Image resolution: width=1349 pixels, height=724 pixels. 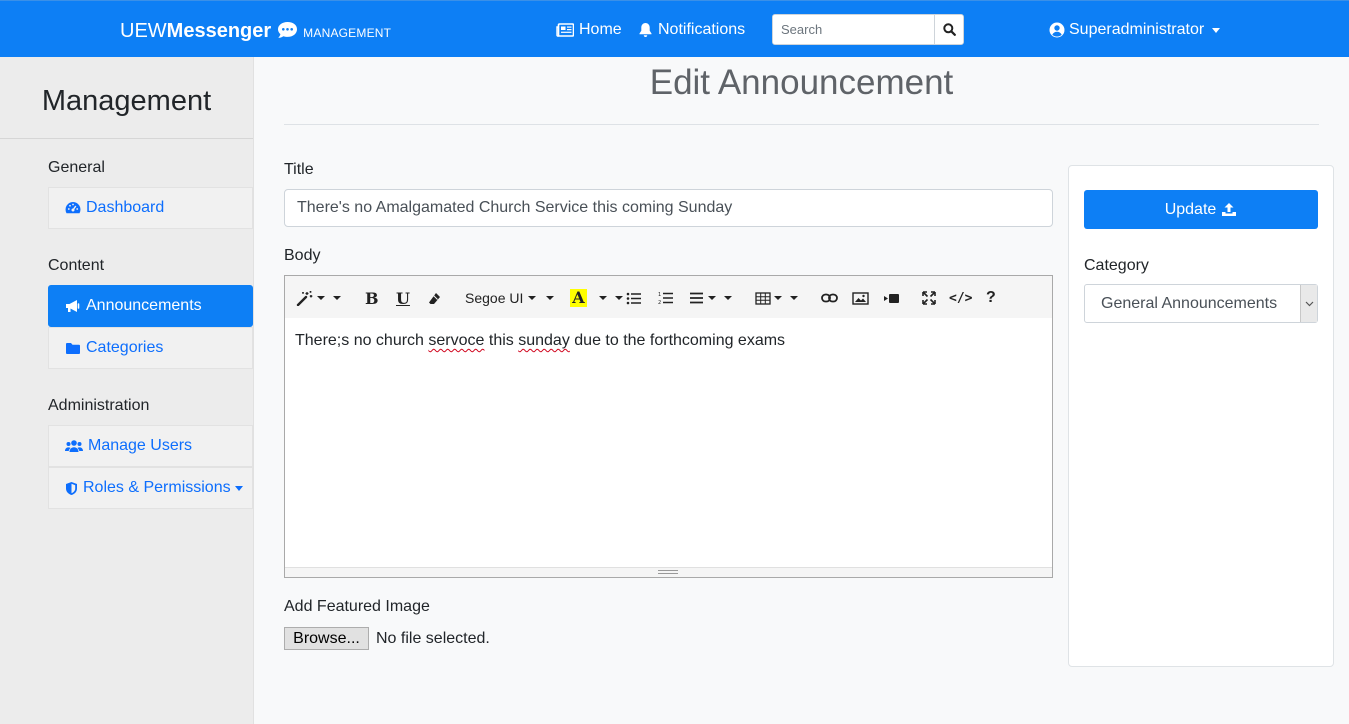 I want to click on category-select: General Announcements, so click(x=1201, y=303).